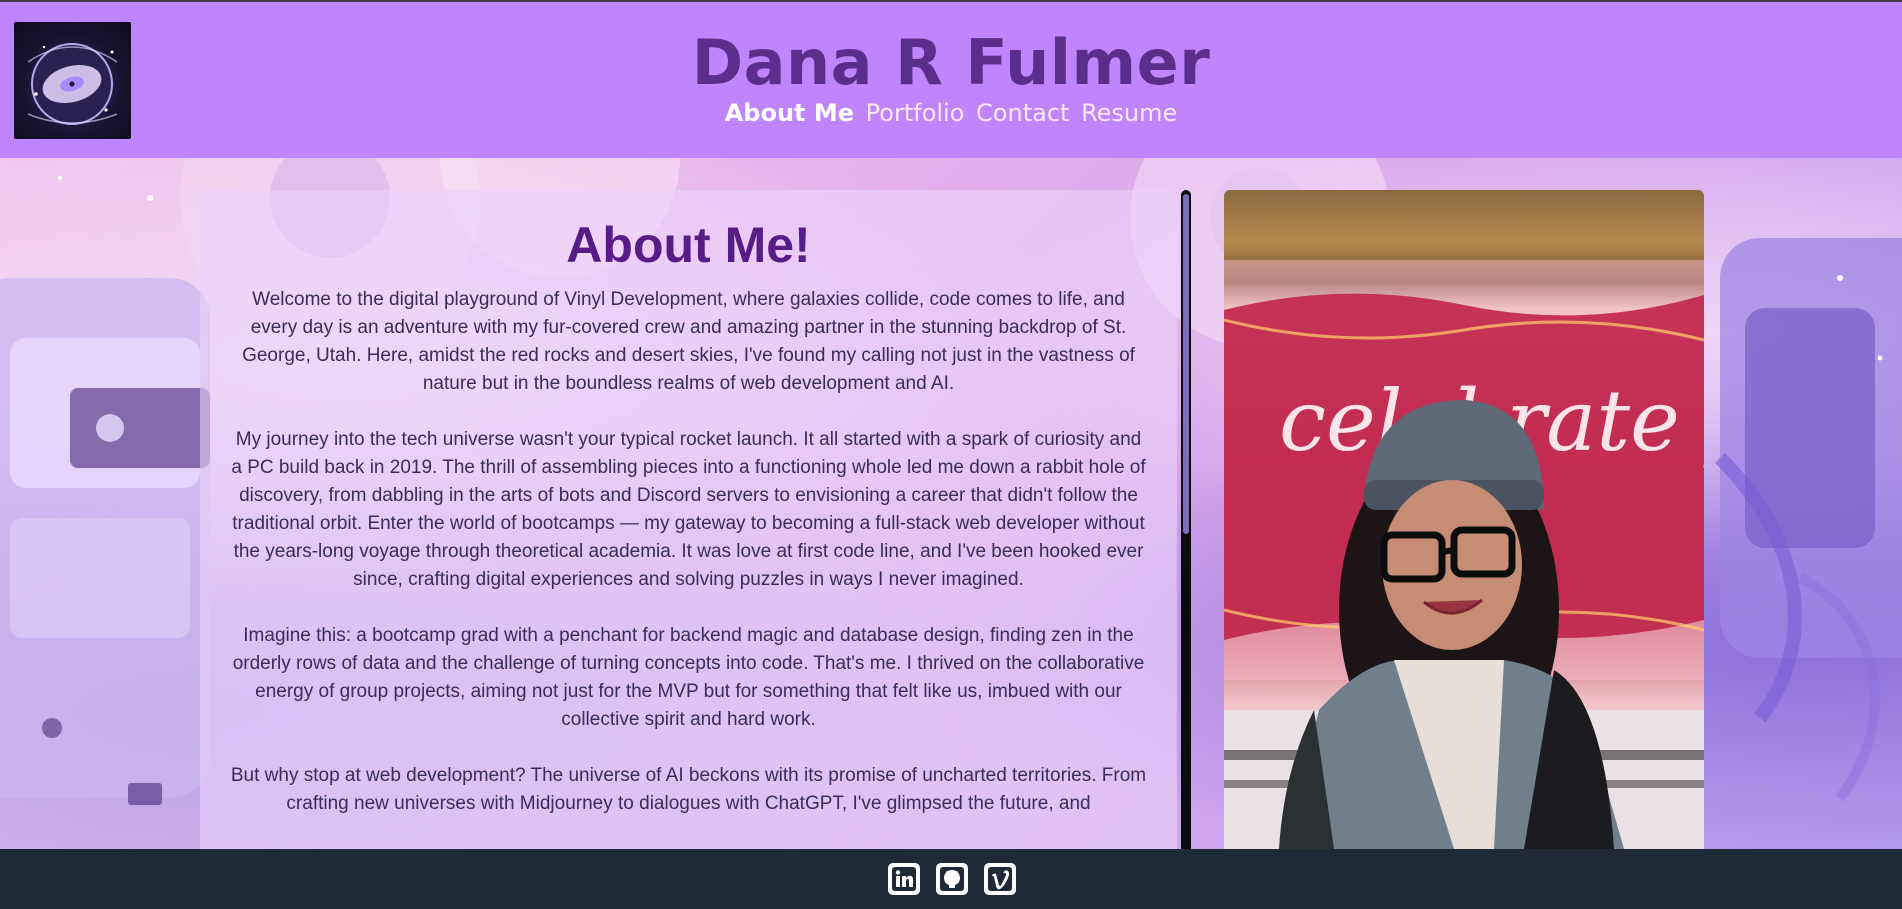 The width and height of the screenshot is (1902, 909). What do you see at coordinates (1186, 364) in the screenshot?
I see `scrollbar-thumb` at bounding box center [1186, 364].